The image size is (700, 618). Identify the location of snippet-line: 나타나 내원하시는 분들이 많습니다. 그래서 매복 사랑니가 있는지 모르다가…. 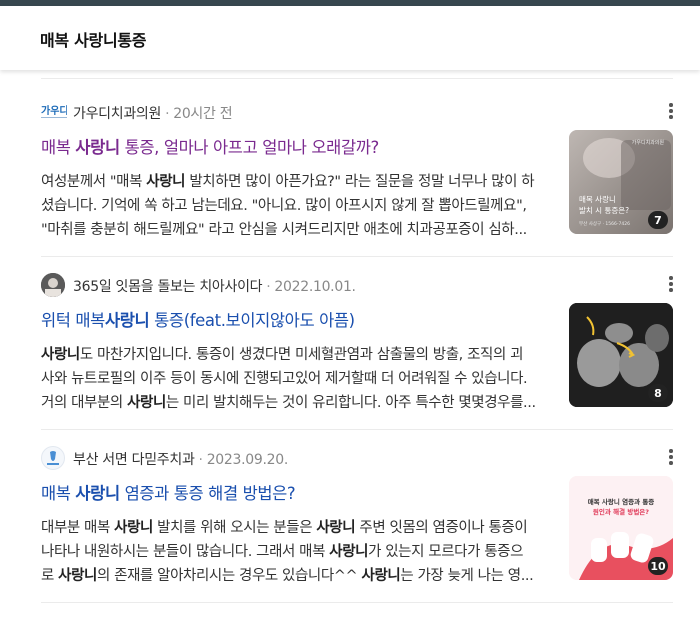
(297, 552).